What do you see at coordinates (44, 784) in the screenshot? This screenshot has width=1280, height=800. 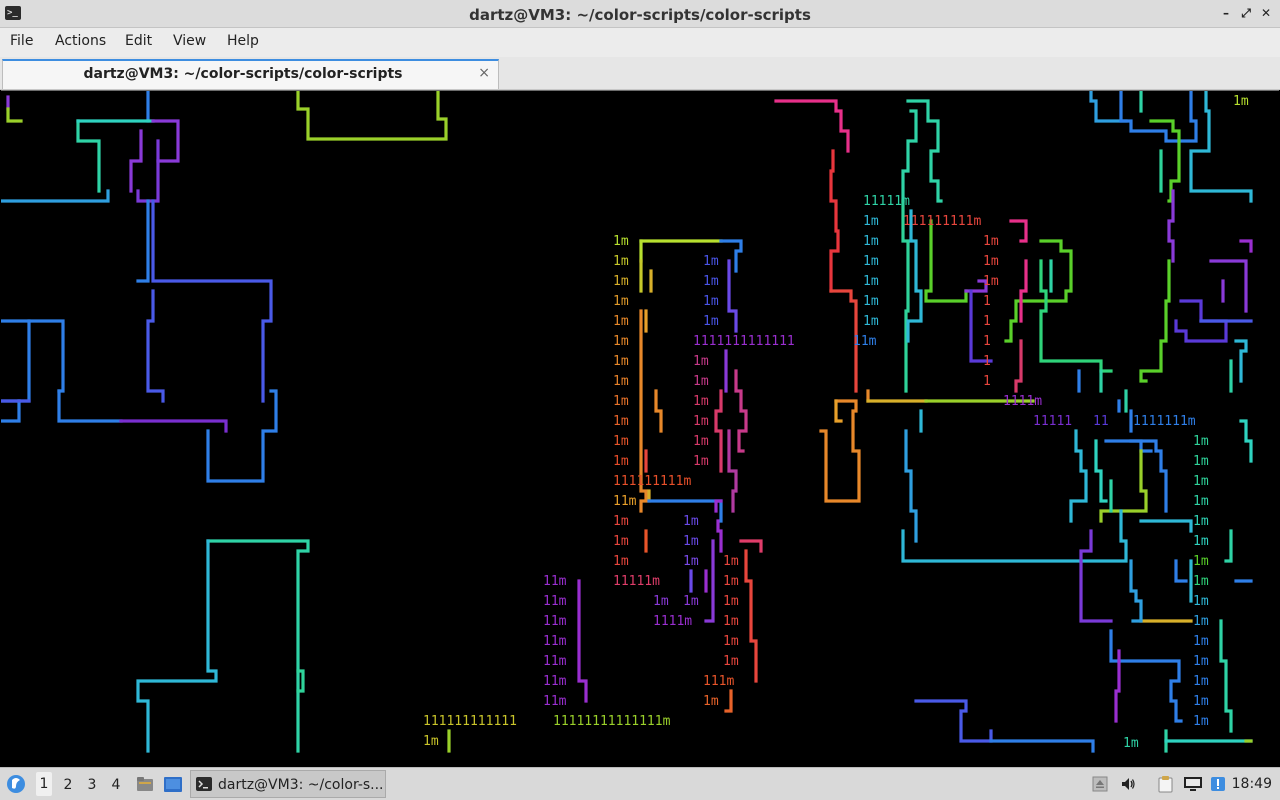 I see `workspace-1: 1` at bounding box center [44, 784].